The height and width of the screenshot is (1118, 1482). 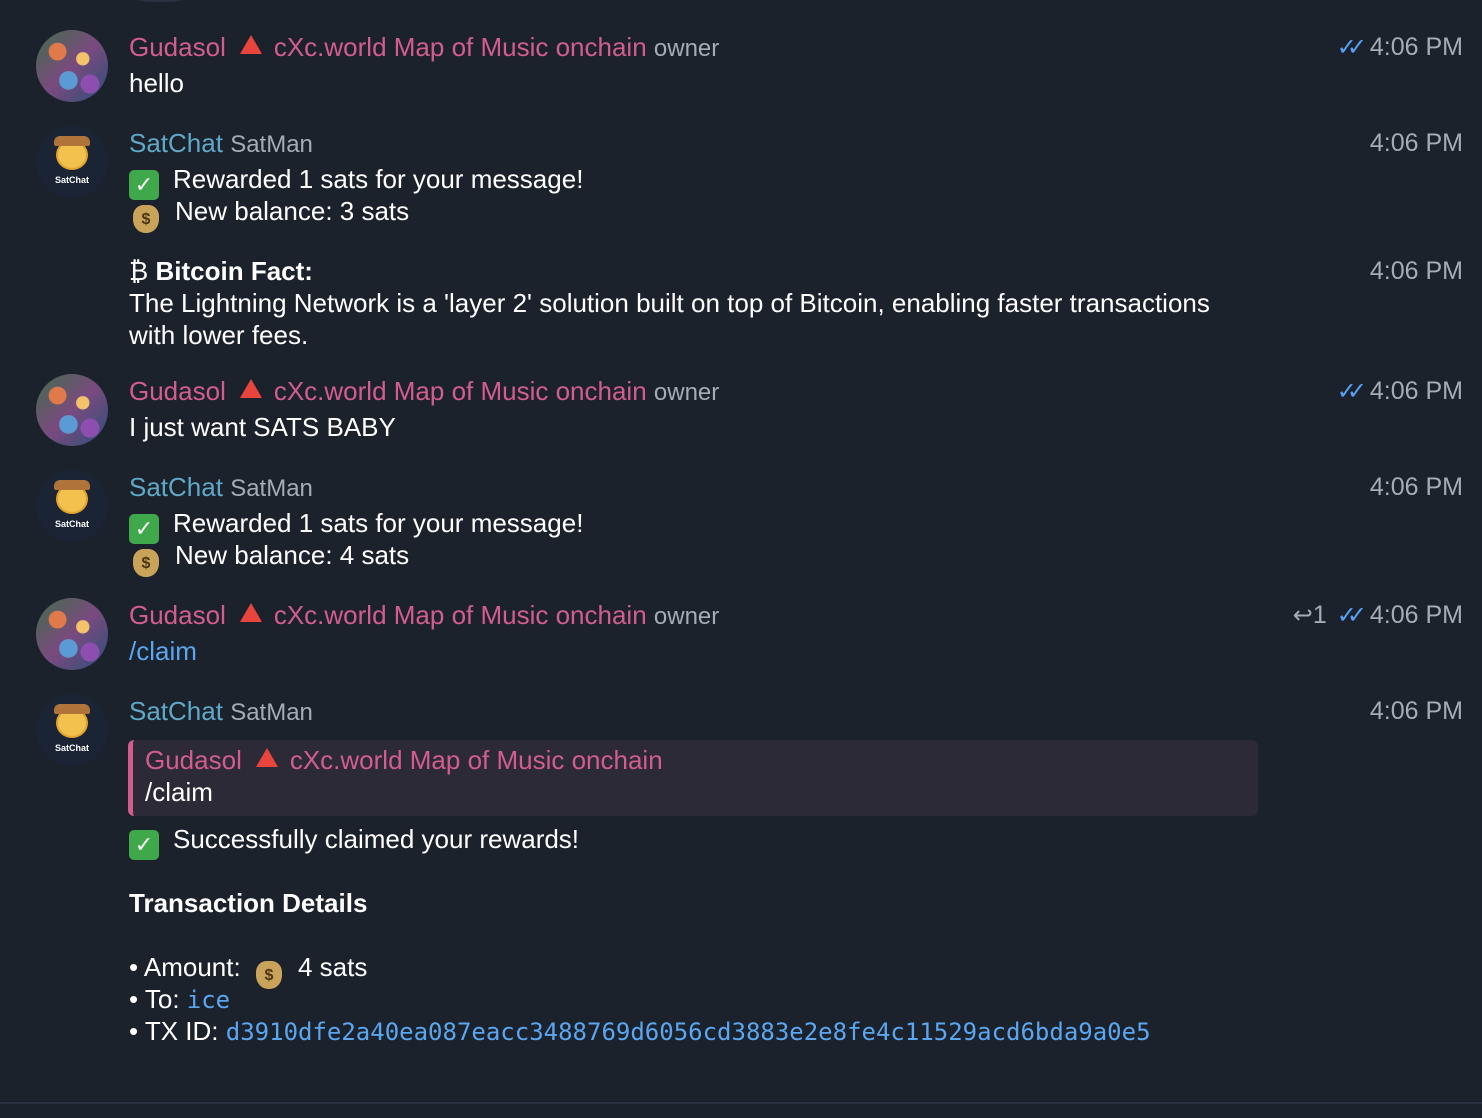 I want to click on success-line: ✓ Successfully claimed your rewards!, so click(x=354, y=841).